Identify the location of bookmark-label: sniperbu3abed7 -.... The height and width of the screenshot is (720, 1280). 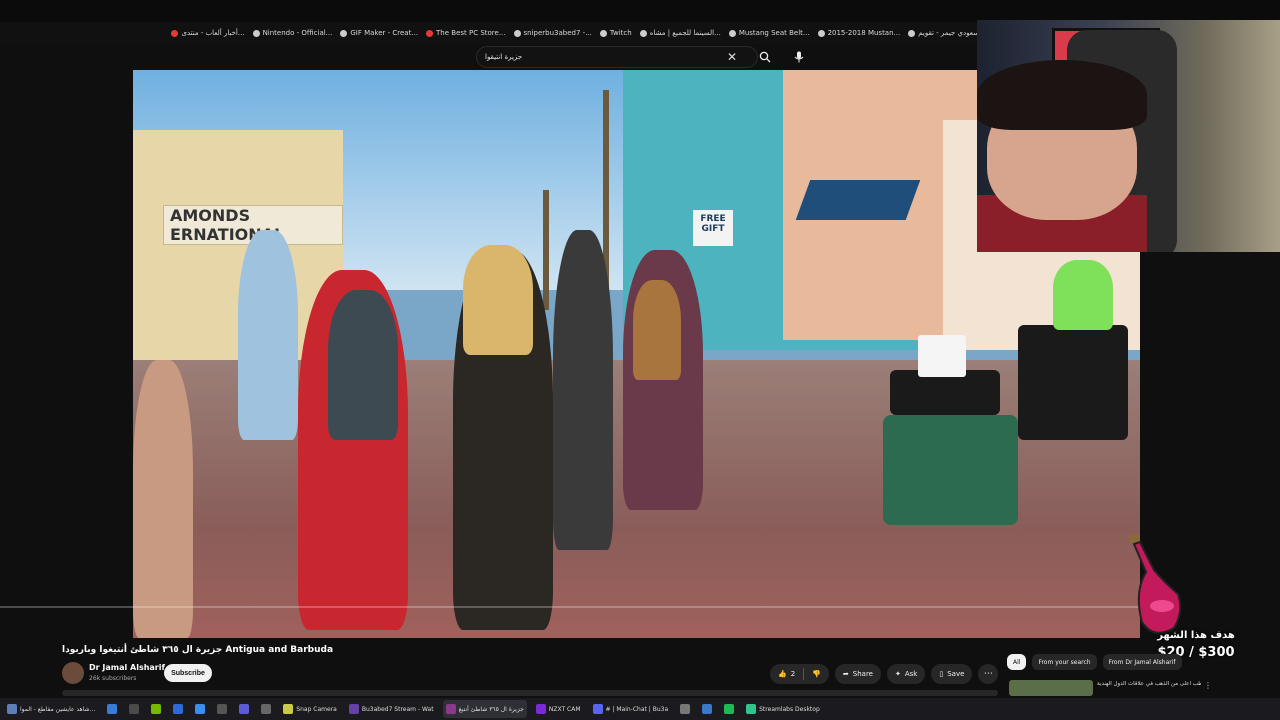
(557, 33).